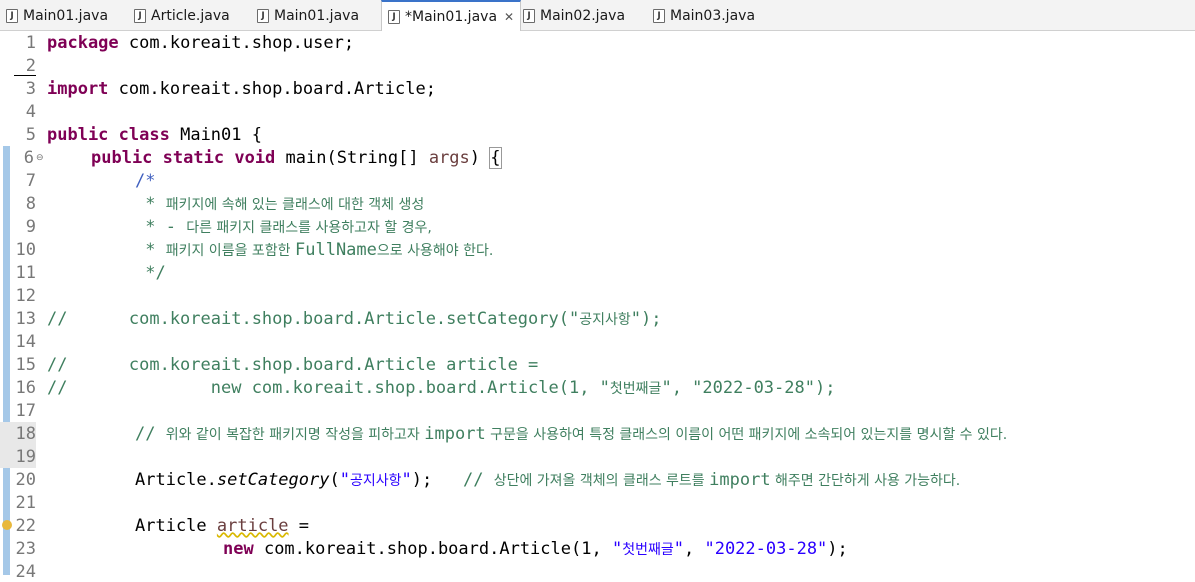 The width and height of the screenshot is (1195, 582). Describe the element at coordinates (273, 480) in the screenshot. I see `method-name: setCategory` at that location.